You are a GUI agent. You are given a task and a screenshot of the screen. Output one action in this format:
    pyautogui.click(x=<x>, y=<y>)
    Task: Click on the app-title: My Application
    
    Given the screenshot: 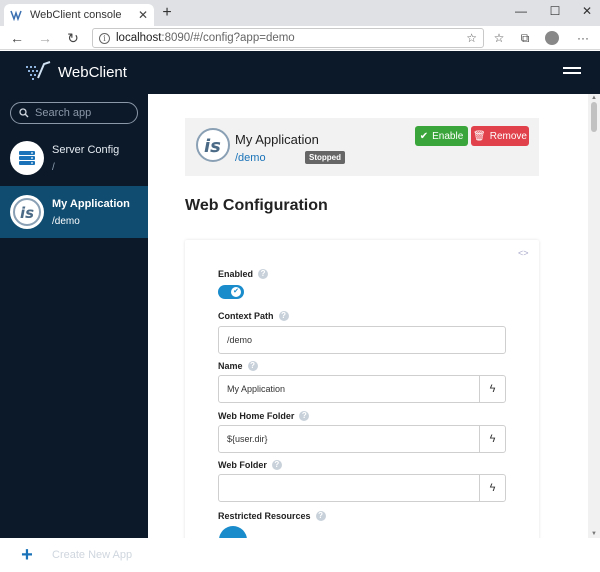 What is the action you would take?
    pyautogui.click(x=277, y=139)
    